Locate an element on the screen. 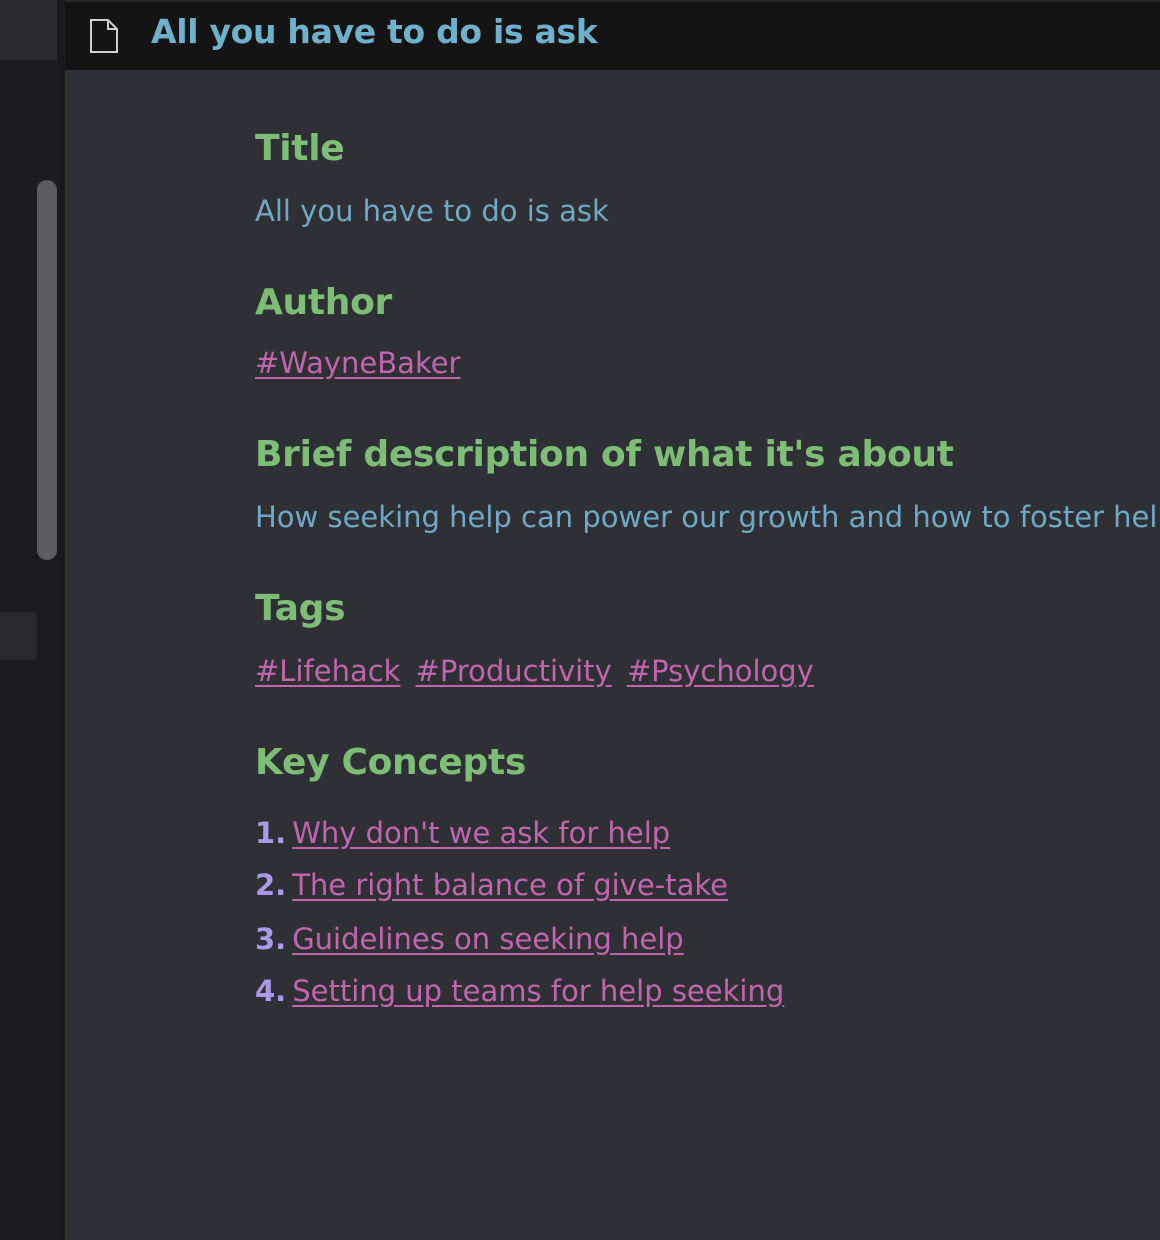  tag-link-productivity: #Productivity is located at coordinates (514, 671).